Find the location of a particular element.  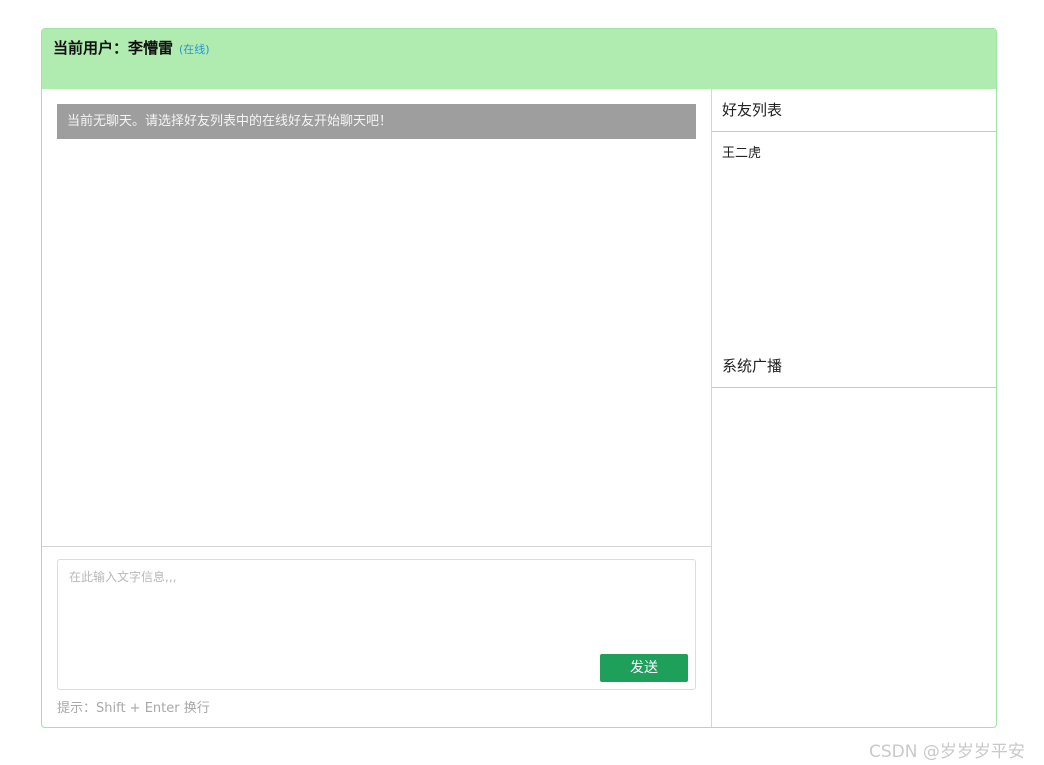

shortcut-hint: 提示：Shift + Enter 换行 is located at coordinates (133, 708).